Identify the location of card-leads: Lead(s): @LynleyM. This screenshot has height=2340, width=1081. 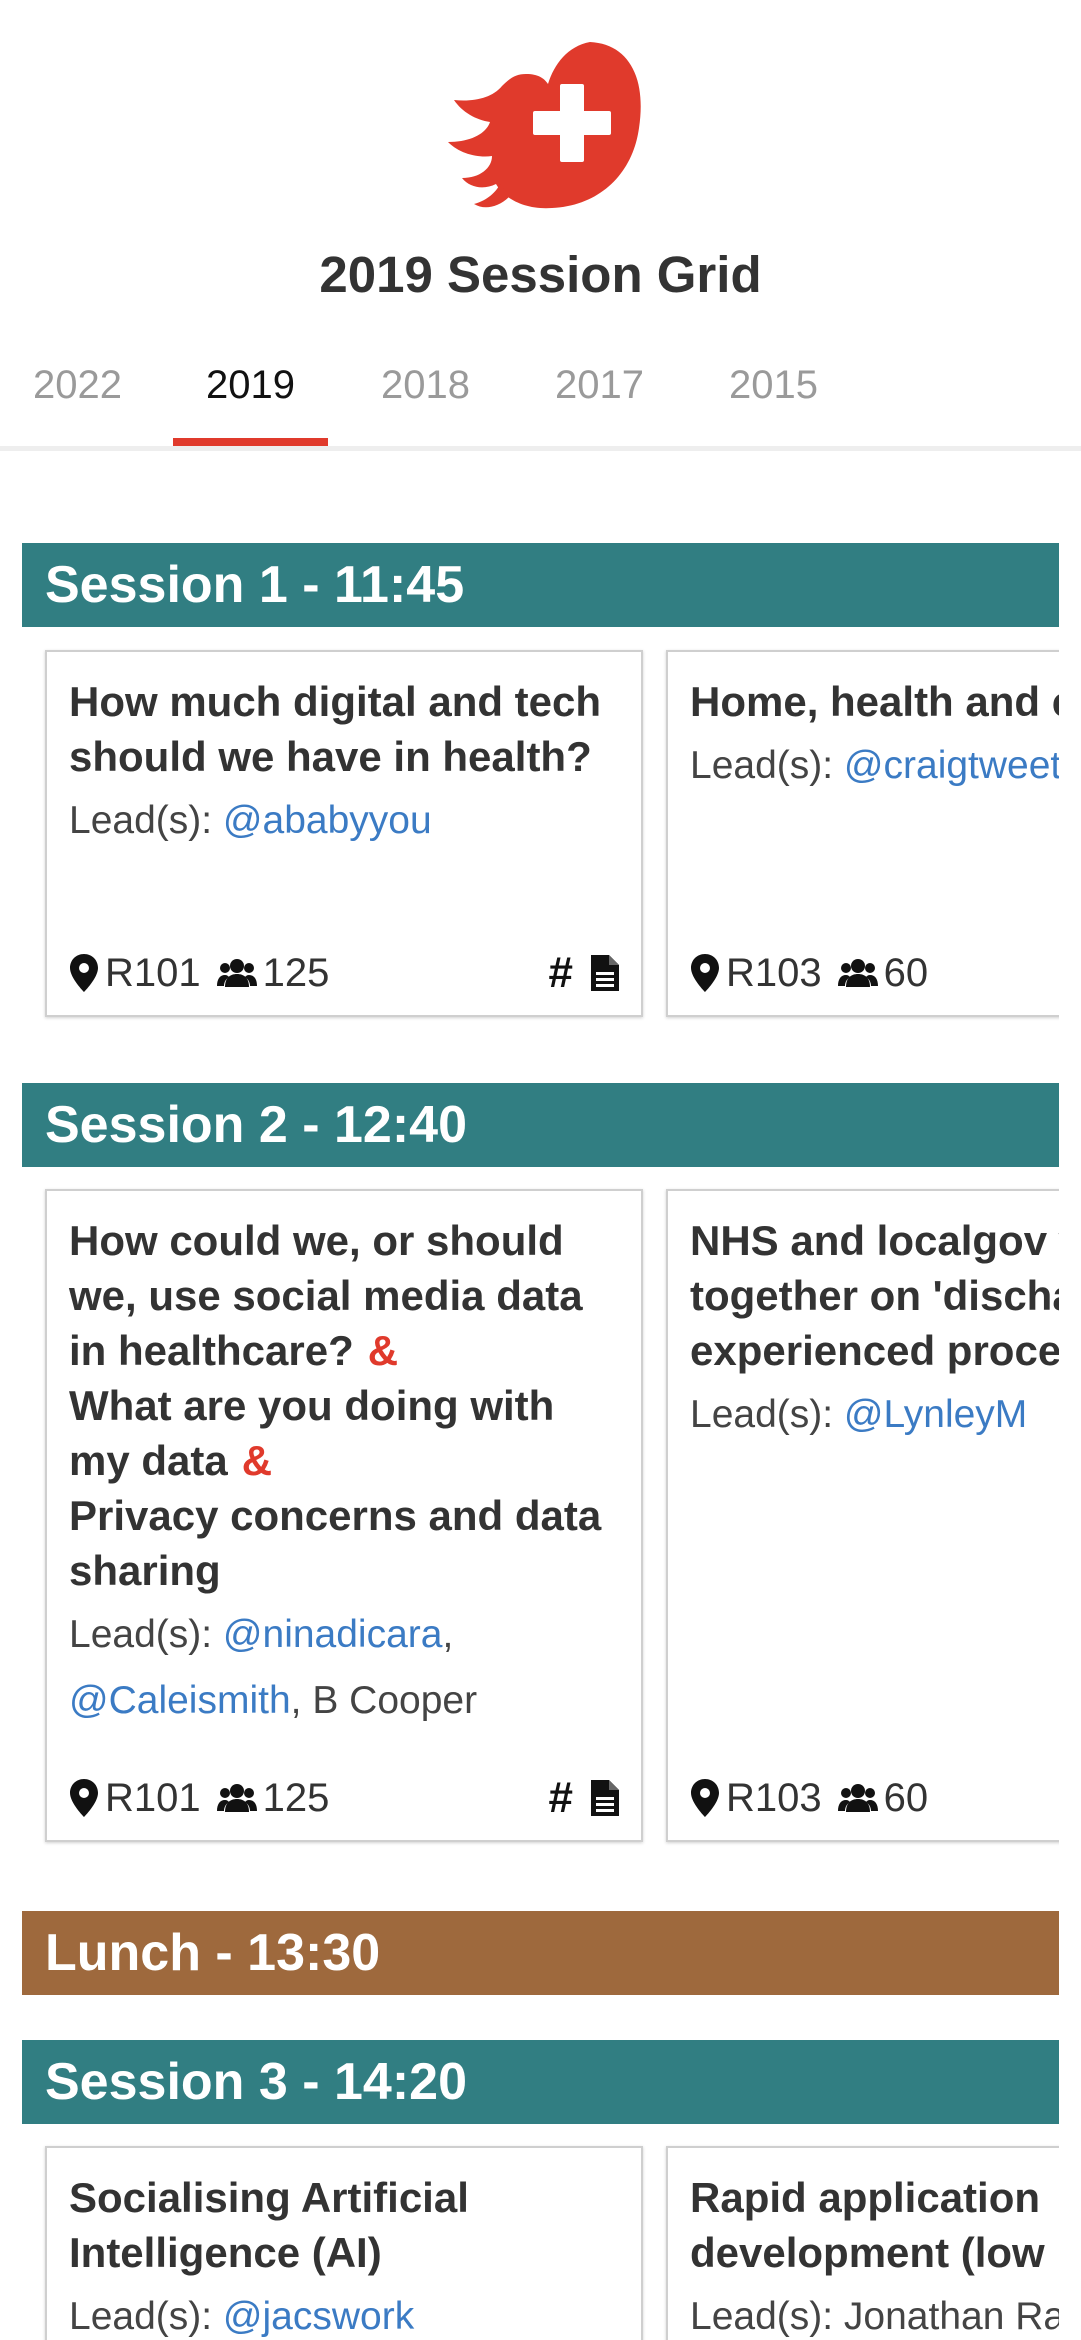
(874, 1415).